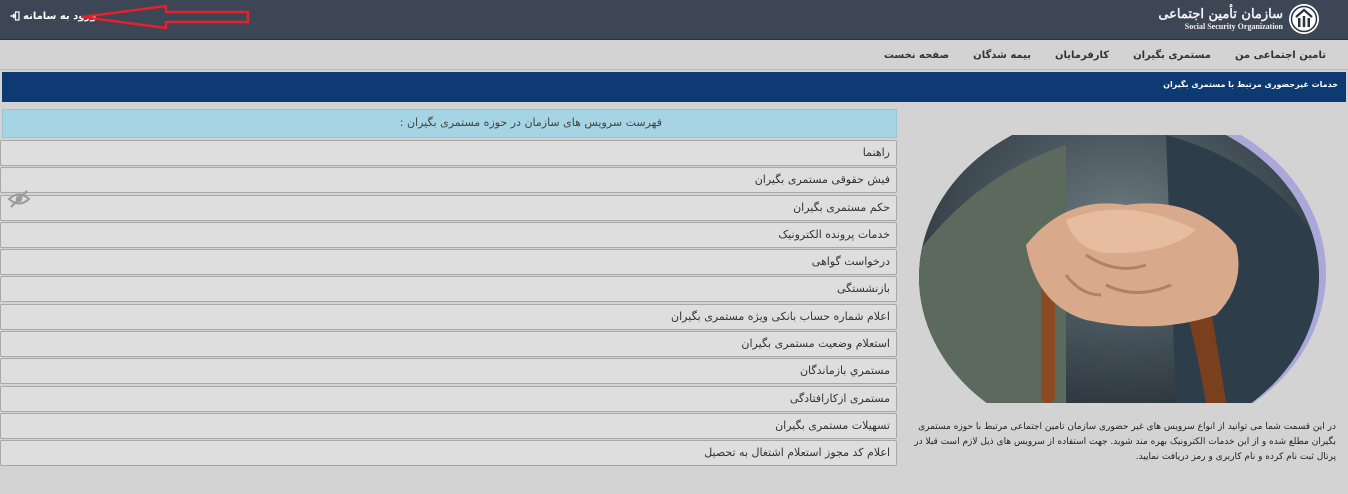 The image size is (1348, 494). I want to click on service-item-payslip: فیش حقوقی مستمری بگیران, so click(448, 180).